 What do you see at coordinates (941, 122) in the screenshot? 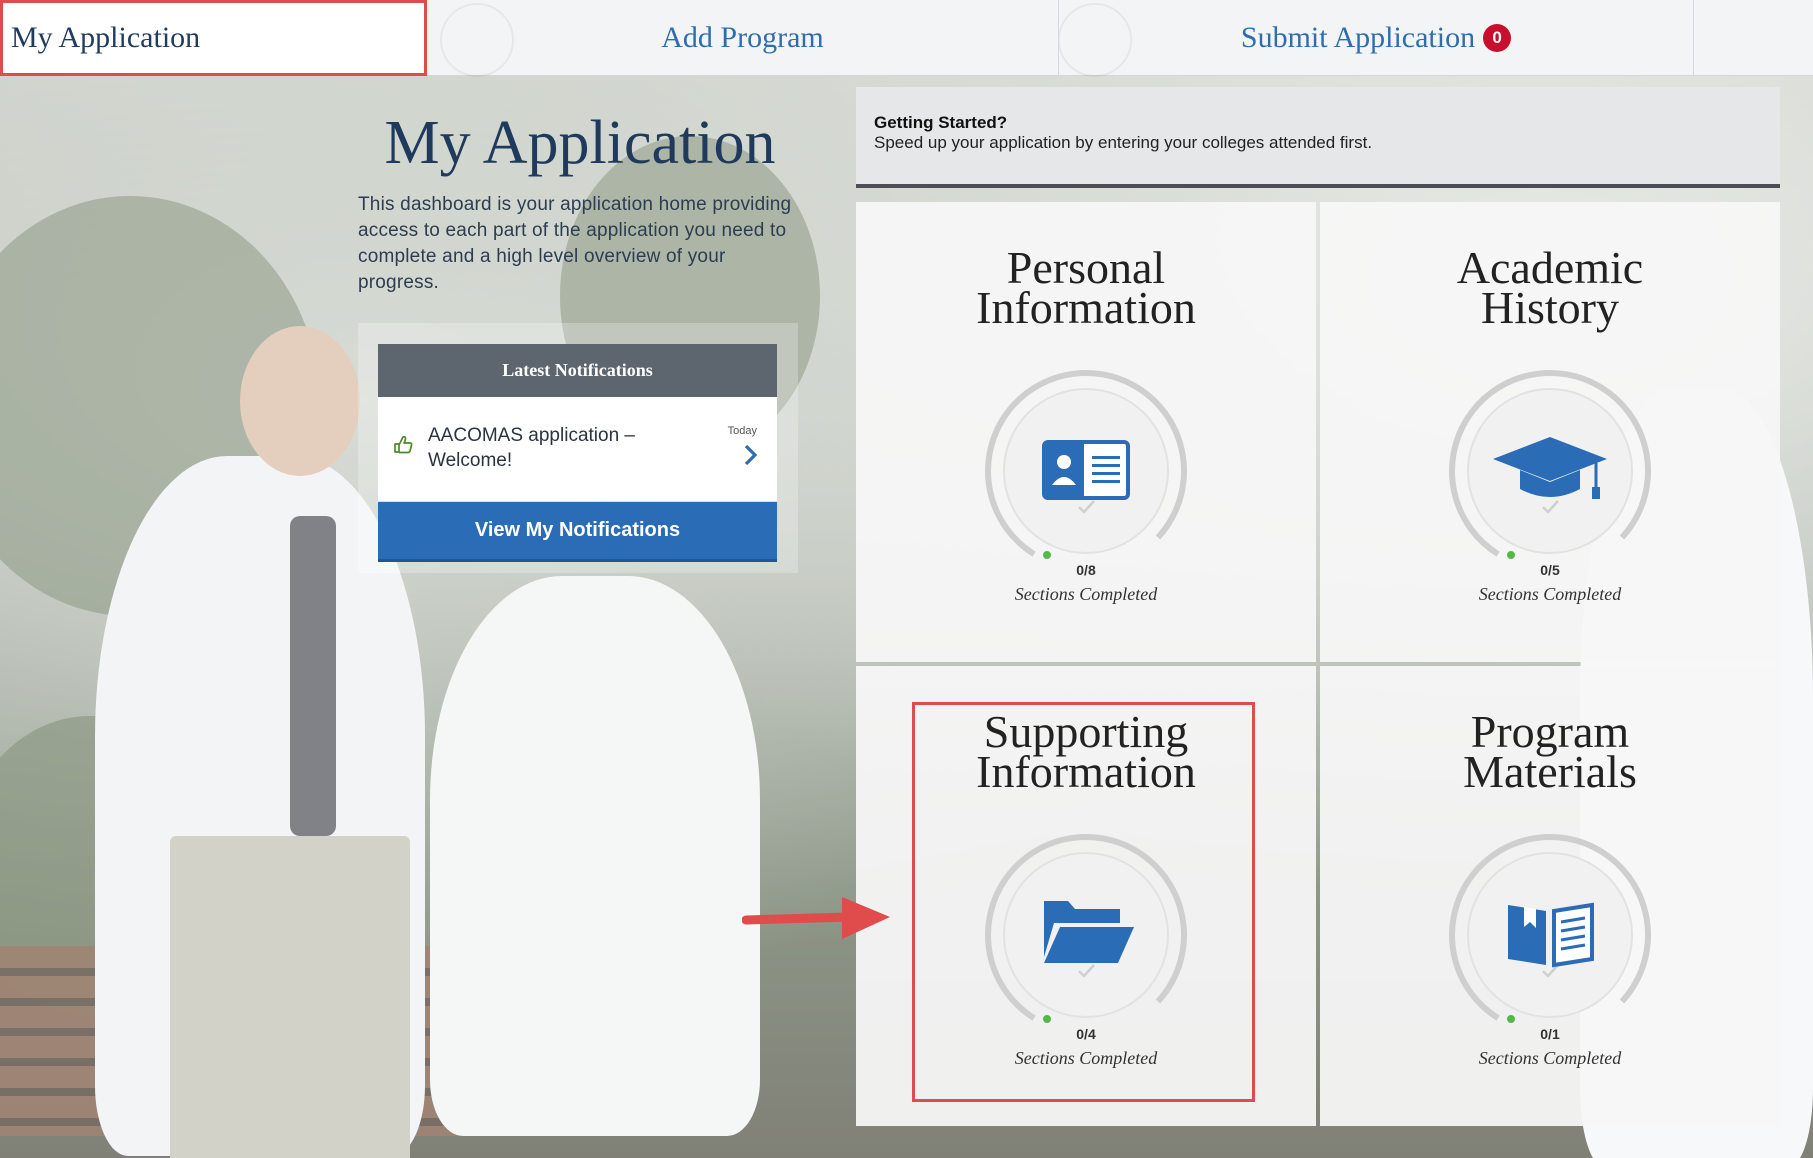
I see `getting-started-title: Getting Started?` at bounding box center [941, 122].